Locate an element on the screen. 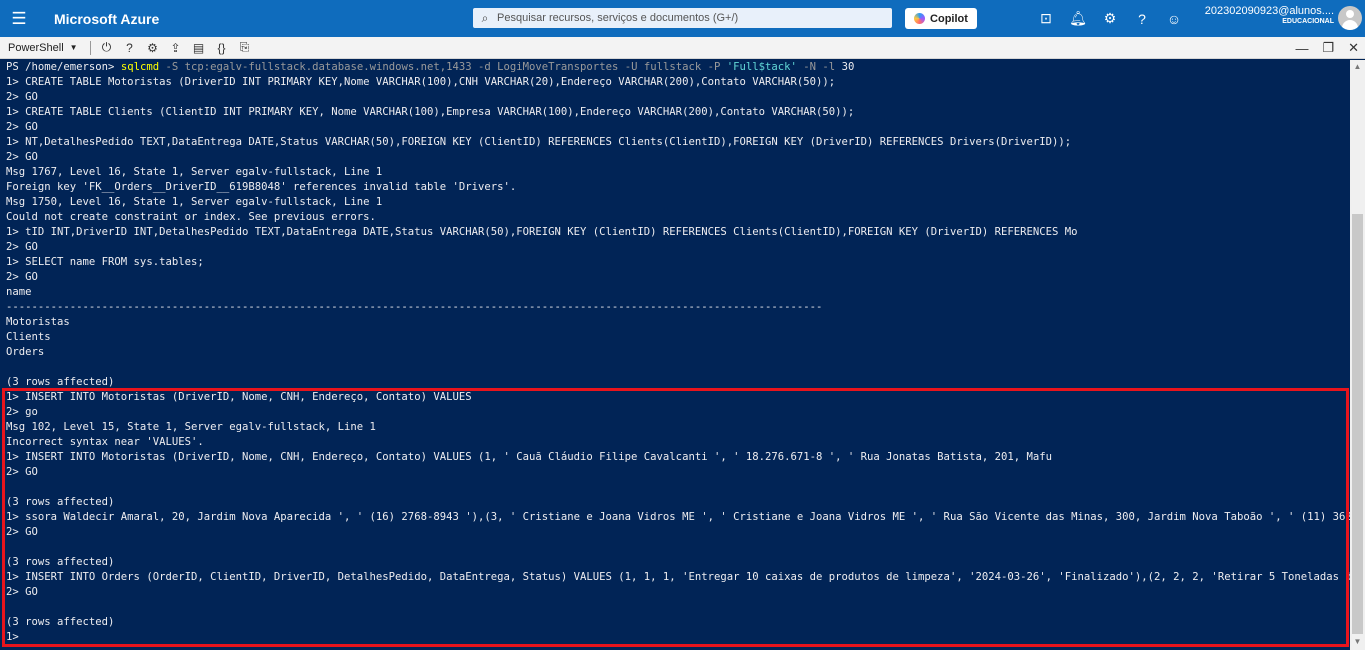 The height and width of the screenshot is (650, 1365). terminal-line: Motoristas is located at coordinates (38, 322).